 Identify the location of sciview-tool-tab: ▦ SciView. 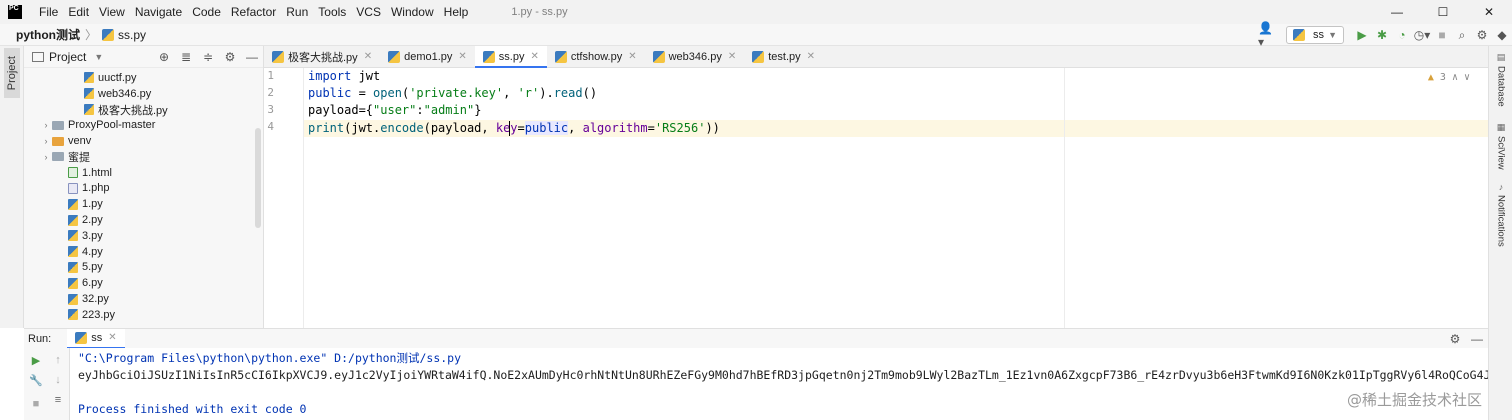
(1501, 146).